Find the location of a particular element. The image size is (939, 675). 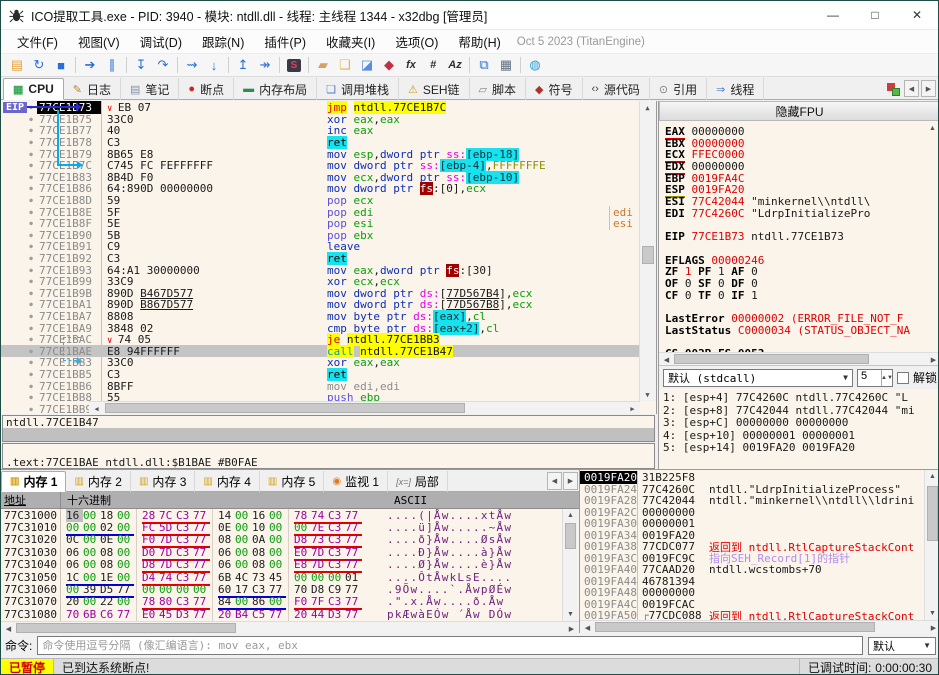

dump-byte: 6B is located at coordinates (91, 614).